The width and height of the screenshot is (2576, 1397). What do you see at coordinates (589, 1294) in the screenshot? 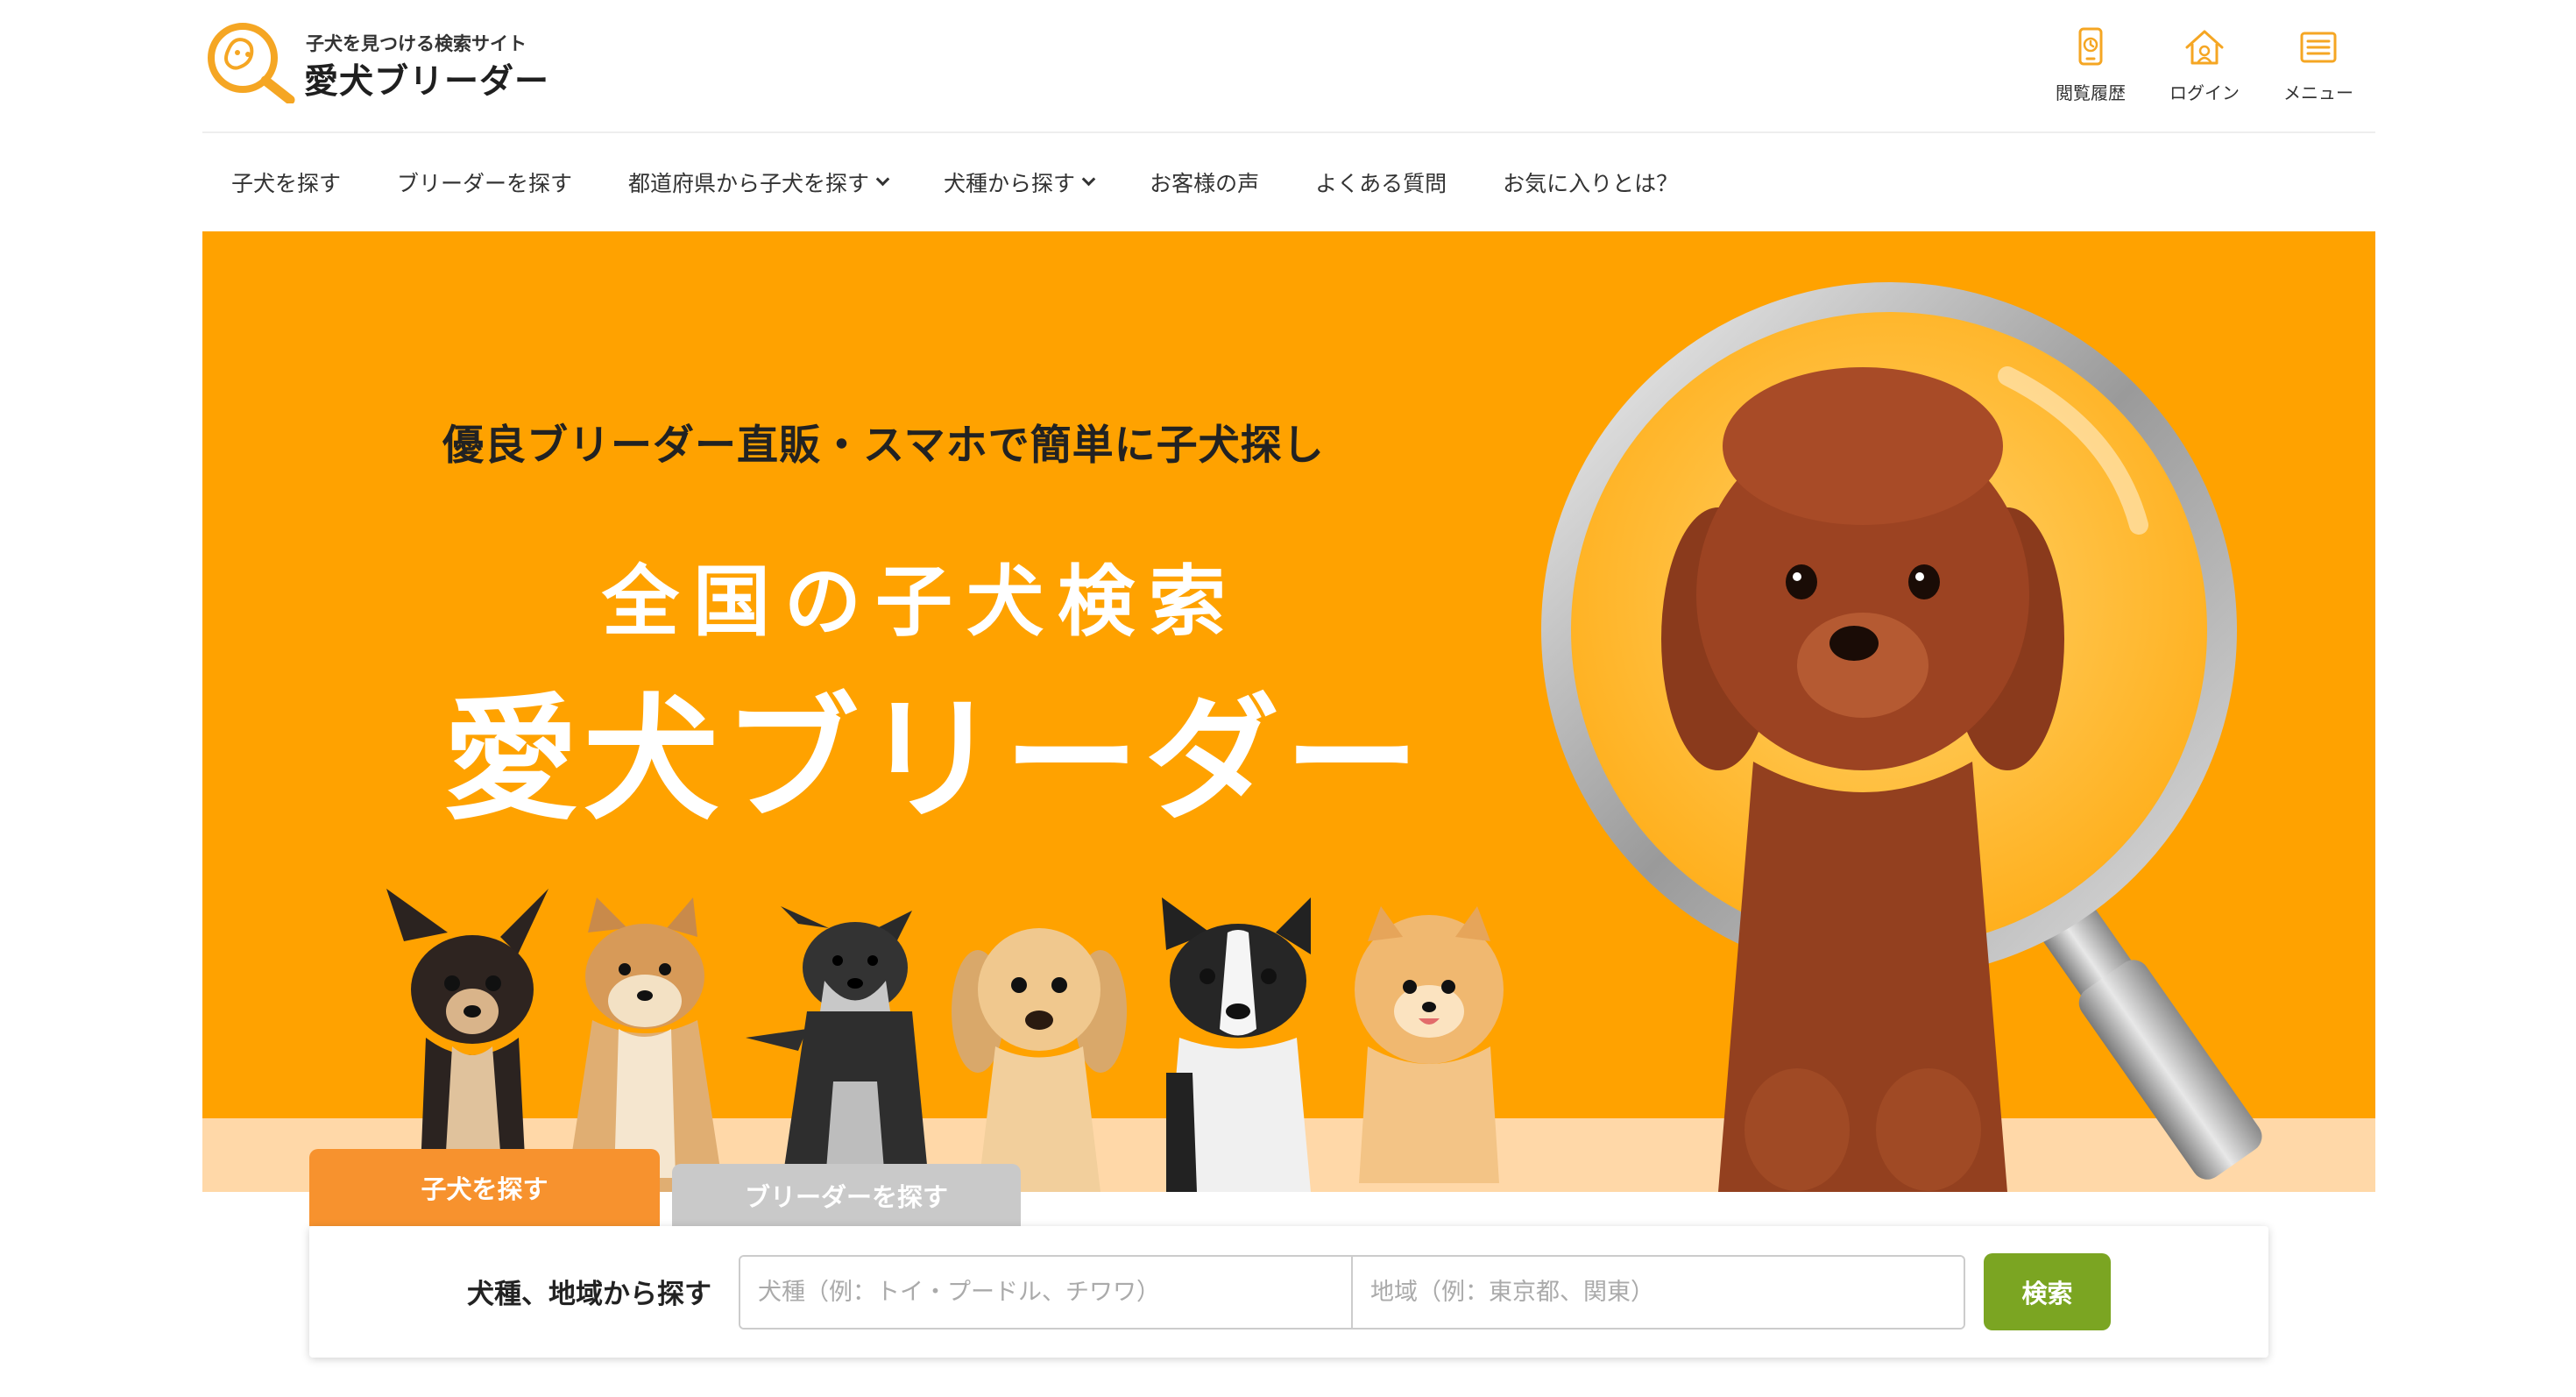
I see `search-label: 犬種、地域から探す` at bounding box center [589, 1294].